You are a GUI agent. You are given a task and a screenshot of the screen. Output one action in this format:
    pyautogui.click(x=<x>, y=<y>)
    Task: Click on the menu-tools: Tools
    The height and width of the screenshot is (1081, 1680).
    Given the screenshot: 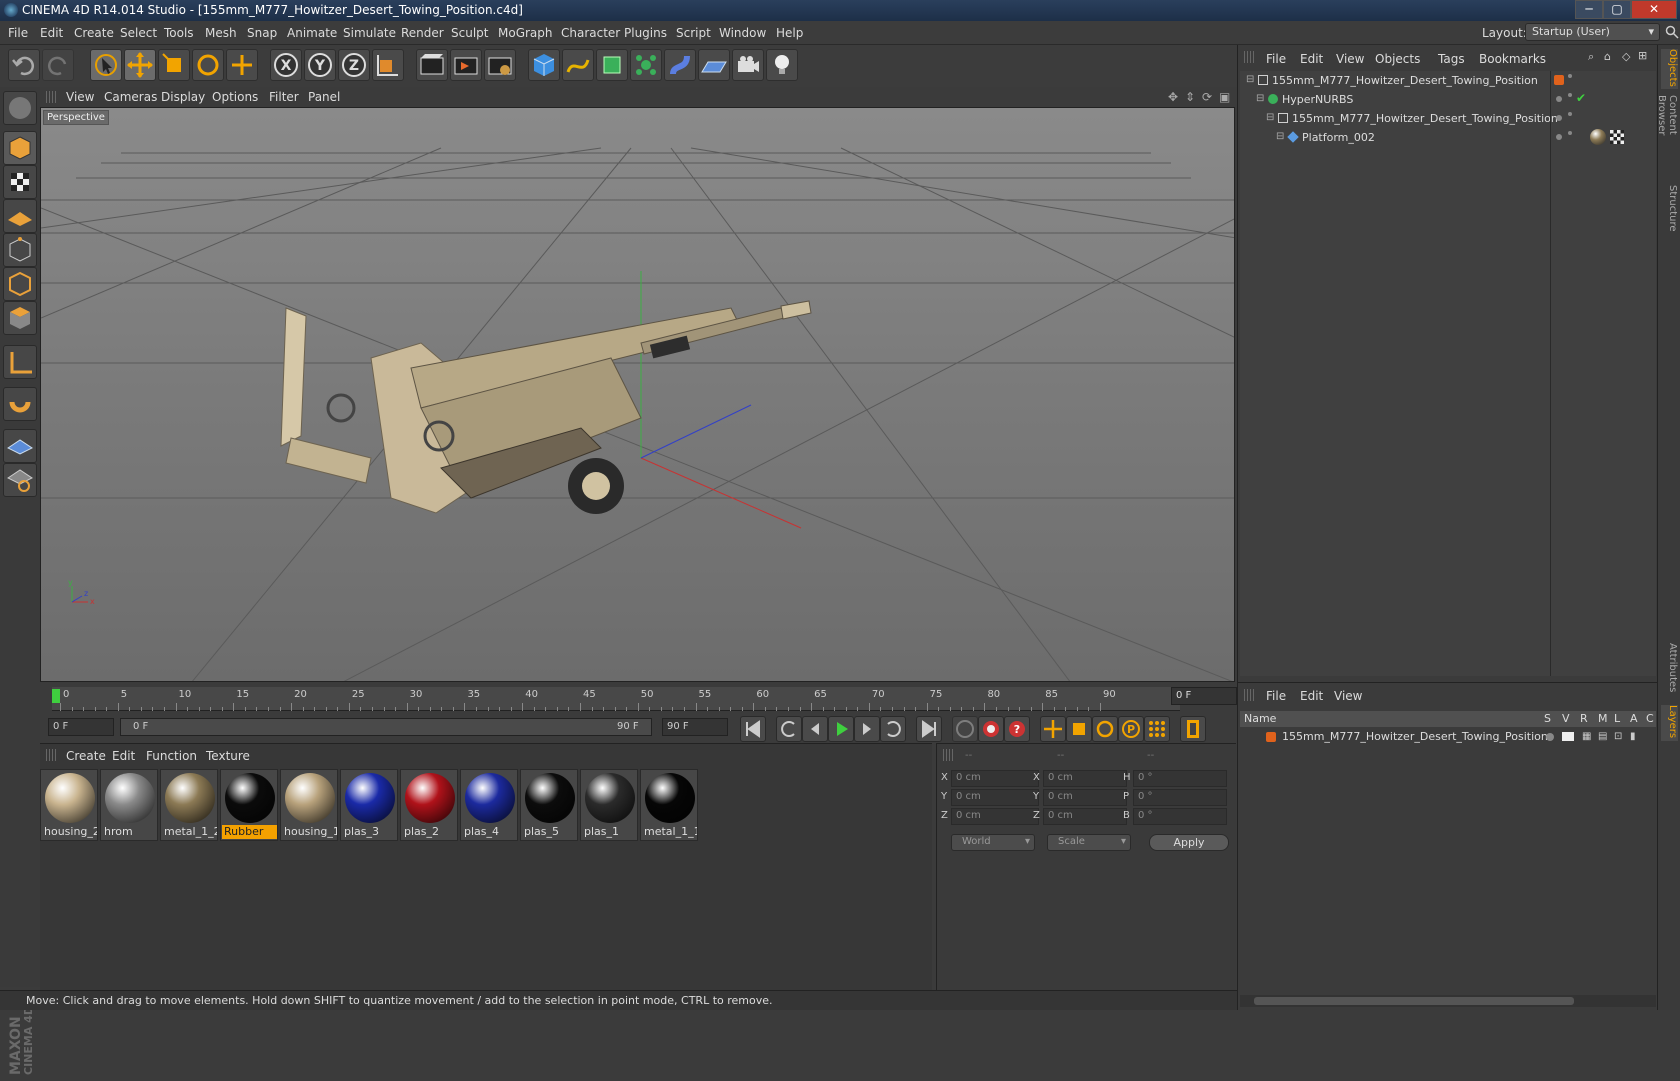 What is the action you would take?
    pyautogui.click(x=179, y=33)
    